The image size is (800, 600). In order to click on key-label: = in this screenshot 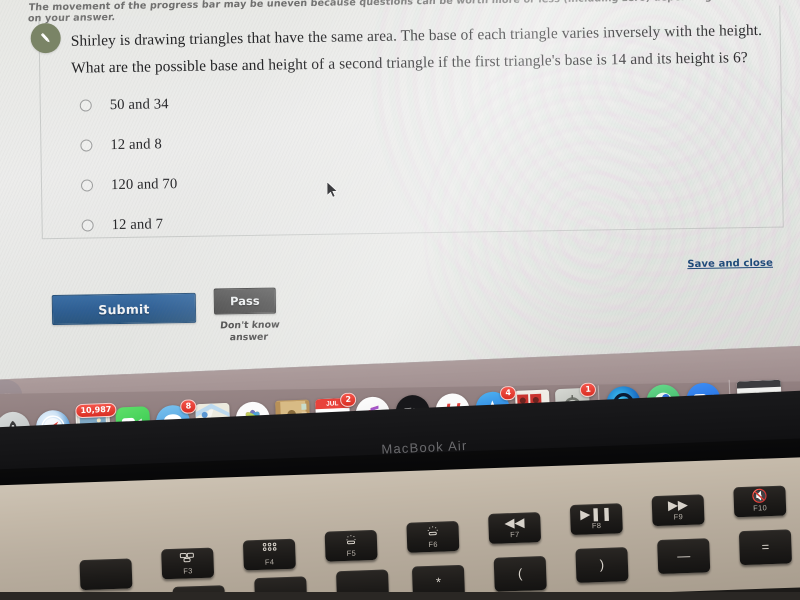, I will do `click(765, 547)`.